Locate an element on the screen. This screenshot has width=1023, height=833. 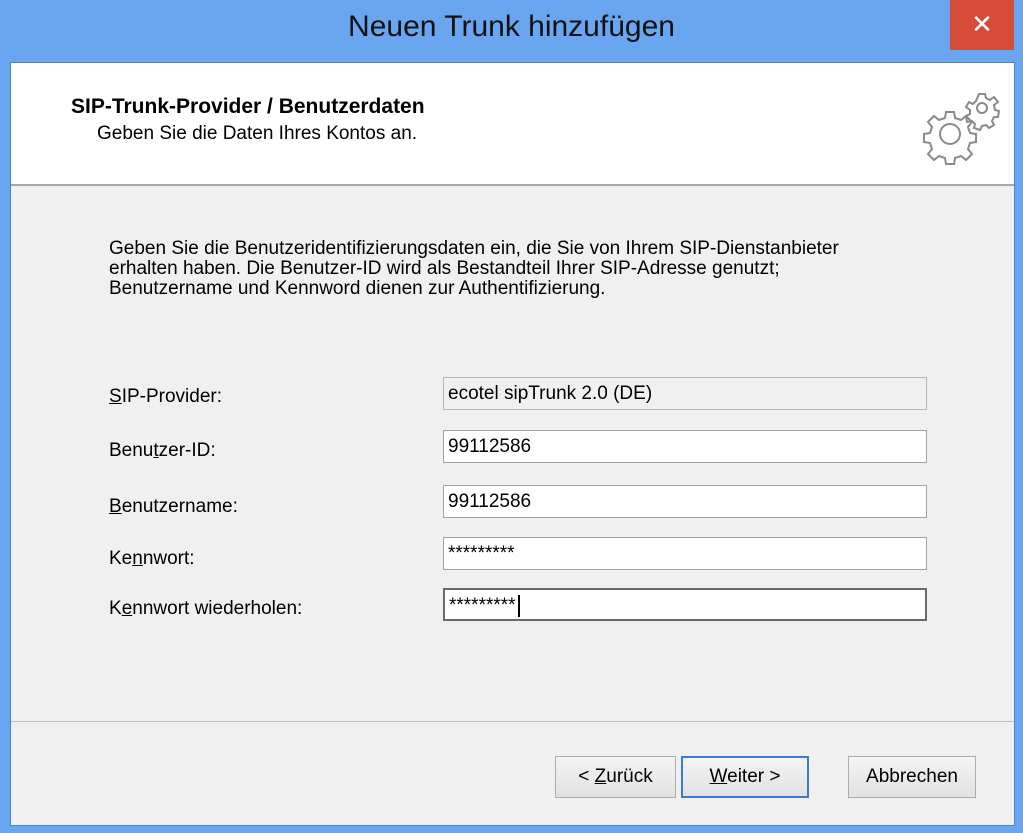
password-label: Kennwort: is located at coordinates (152, 558).